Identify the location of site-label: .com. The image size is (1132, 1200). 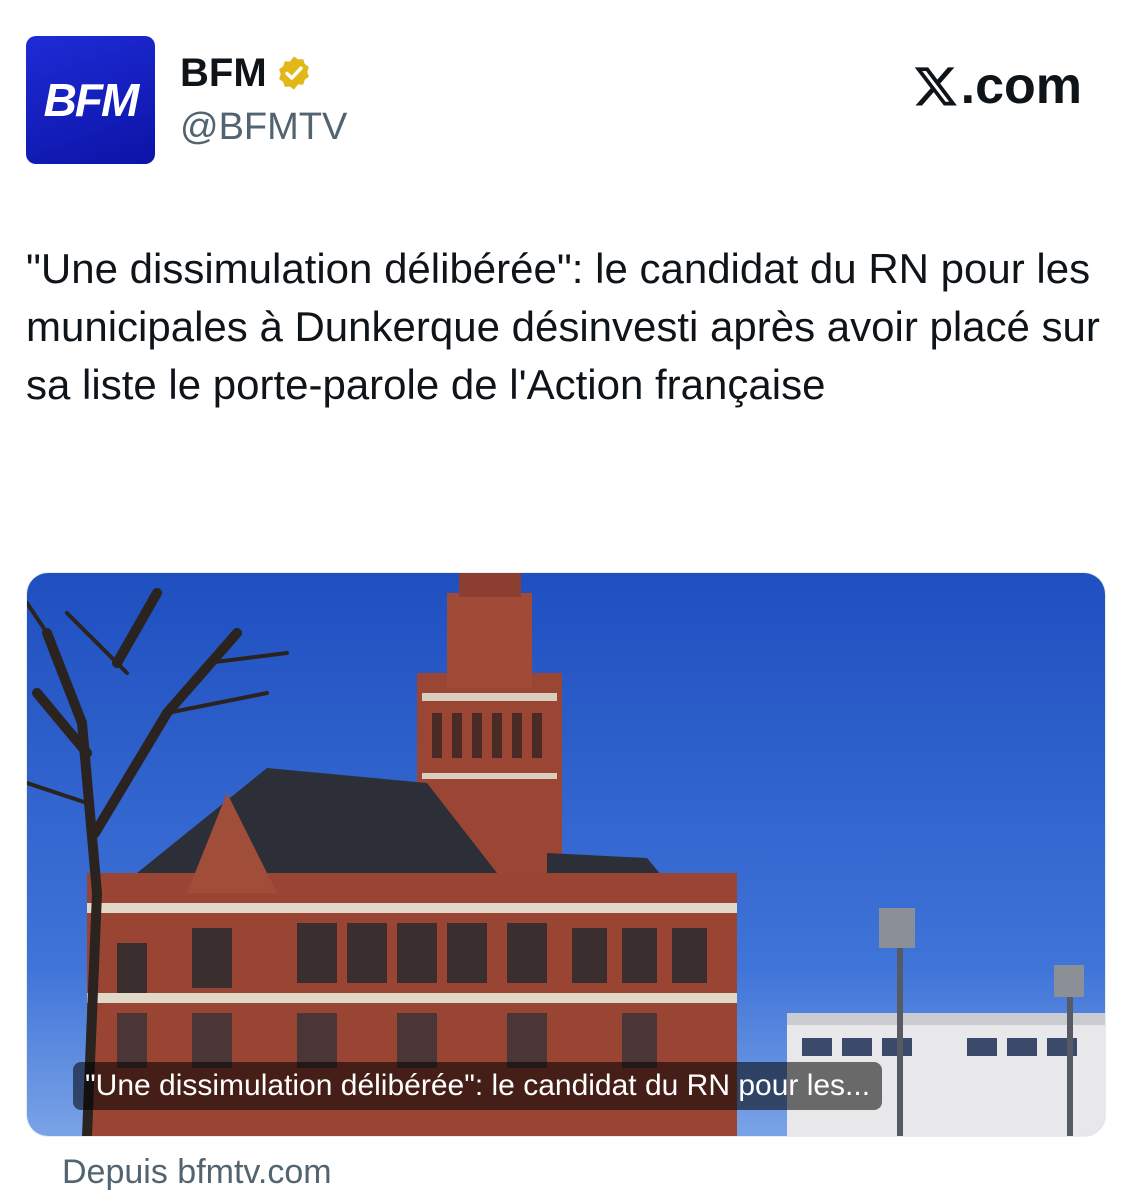
(997, 86).